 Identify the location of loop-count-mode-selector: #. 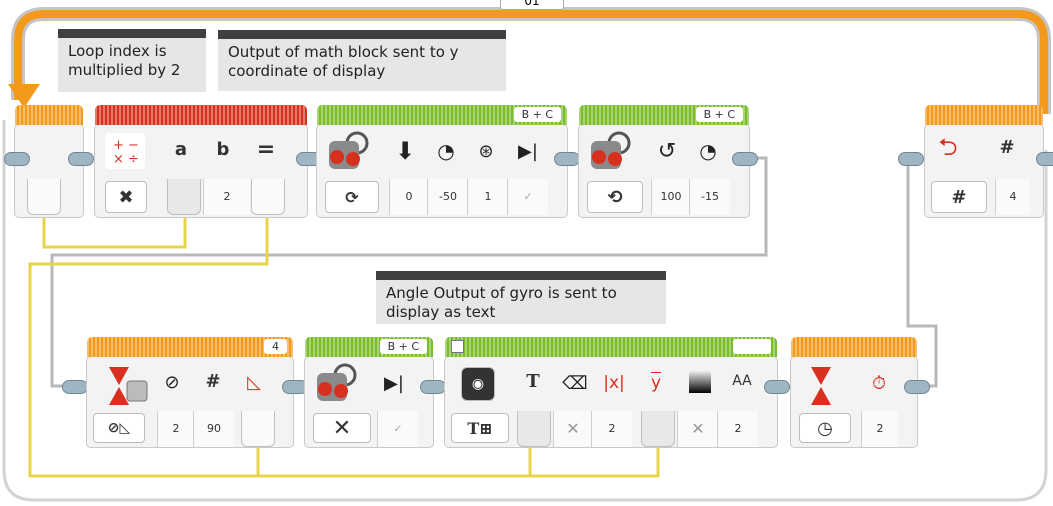
(959, 197).